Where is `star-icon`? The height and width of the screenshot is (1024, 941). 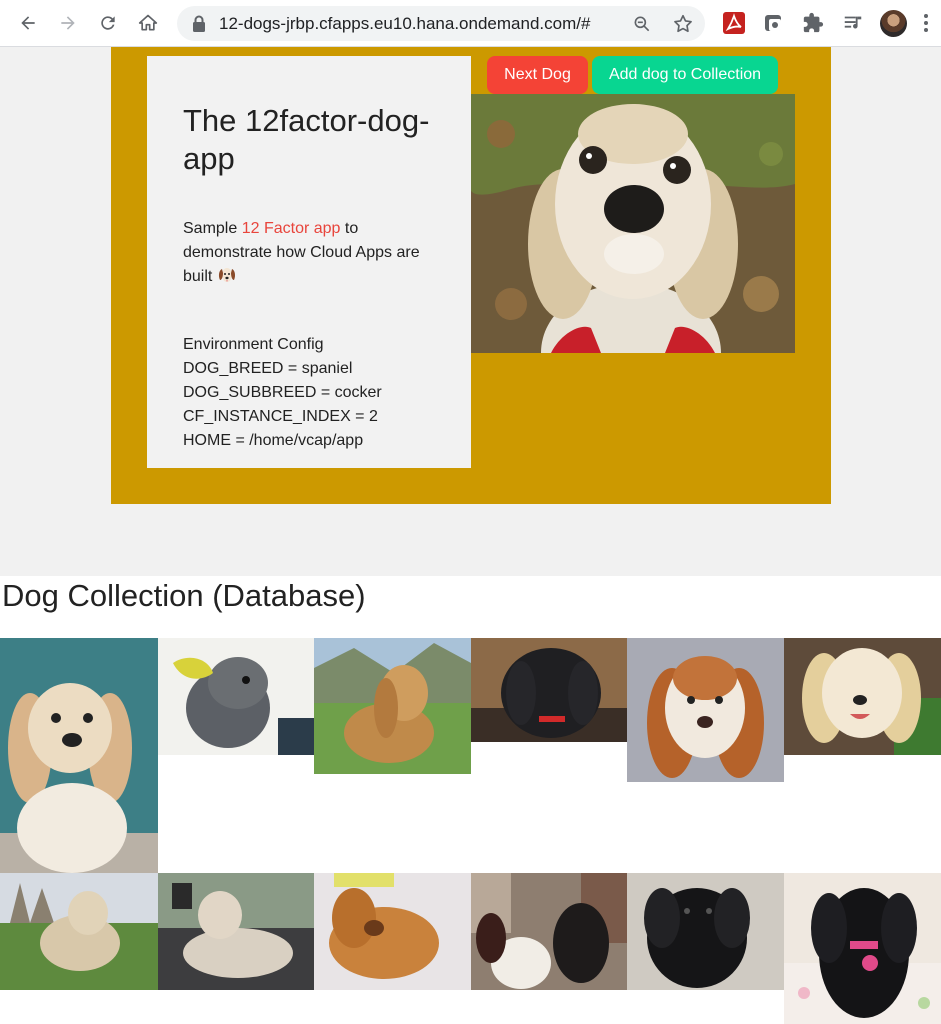 star-icon is located at coordinates (683, 24).